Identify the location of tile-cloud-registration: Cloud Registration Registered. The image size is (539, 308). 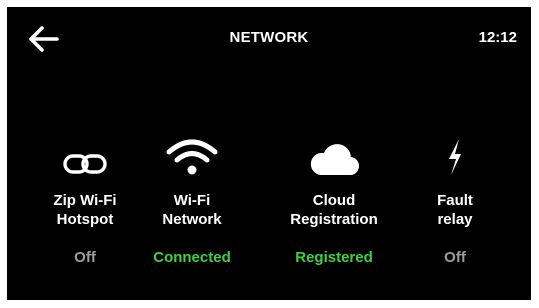
(334, 212).